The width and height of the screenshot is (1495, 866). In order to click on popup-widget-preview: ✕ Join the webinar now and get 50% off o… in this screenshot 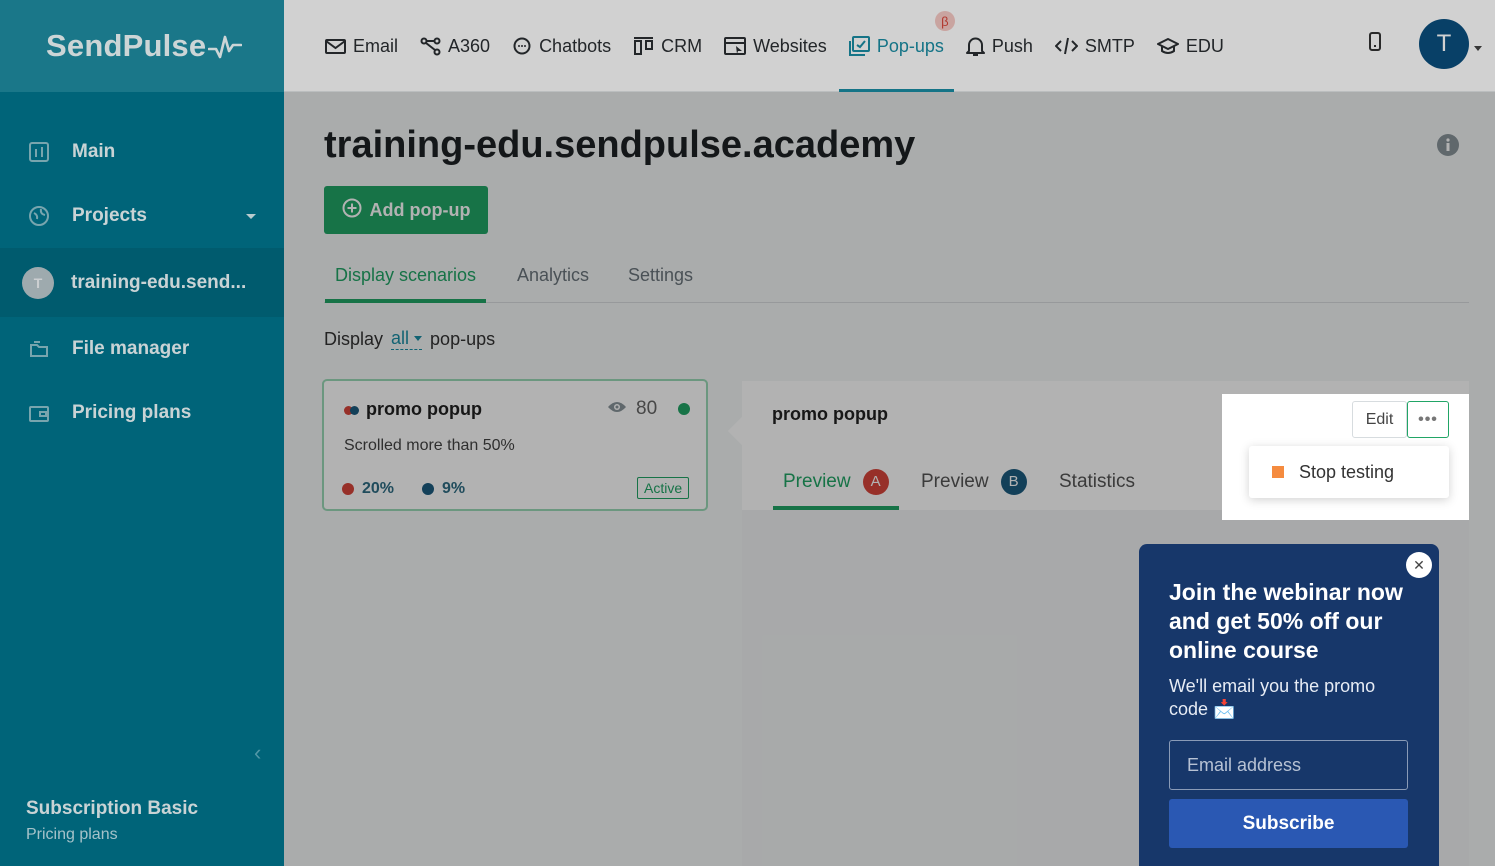, I will do `click(1289, 705)`.